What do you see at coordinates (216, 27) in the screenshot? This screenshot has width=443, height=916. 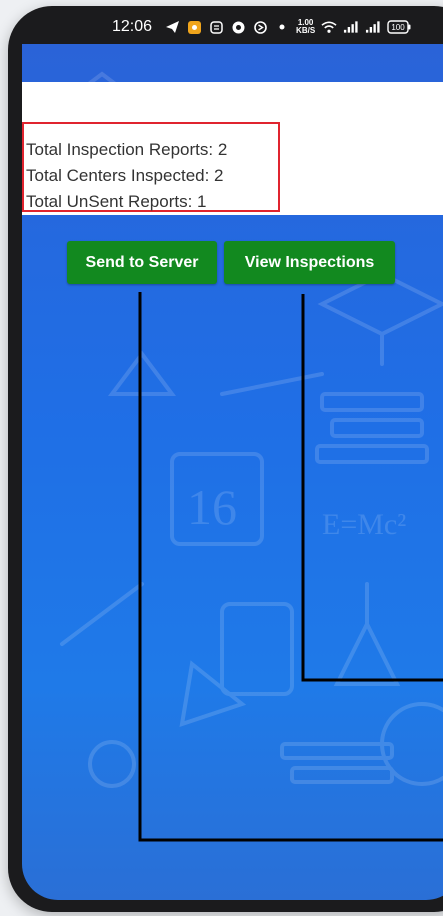 I see `voicemail-icon` at bounding box center [216, 27].